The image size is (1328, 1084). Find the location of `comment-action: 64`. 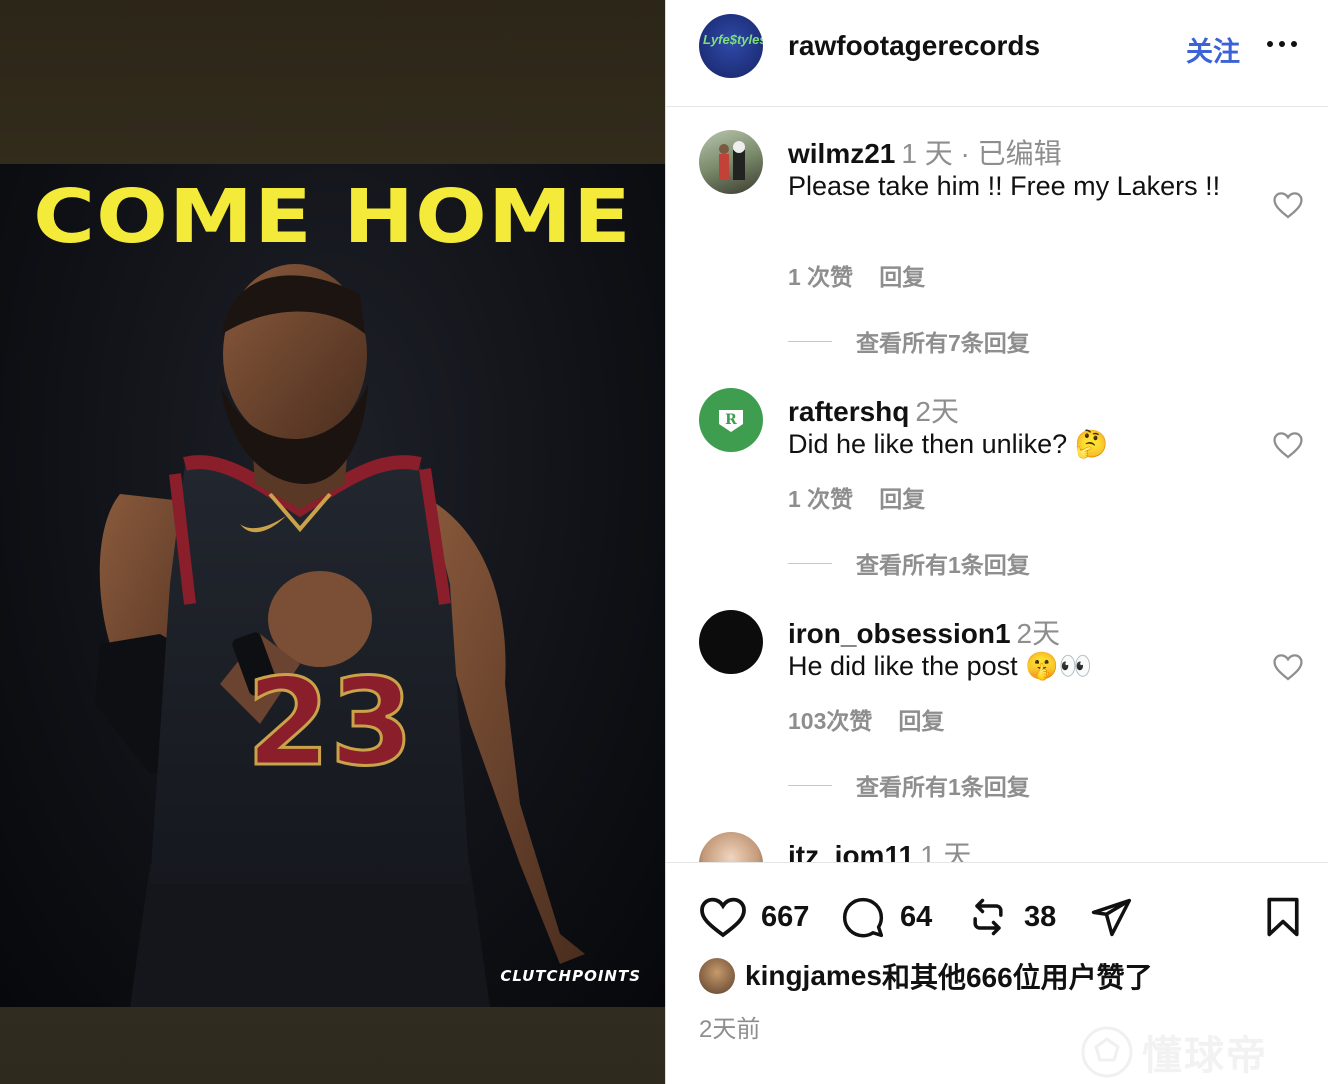

comment-action: 64 is located at coordinates (886, 917).